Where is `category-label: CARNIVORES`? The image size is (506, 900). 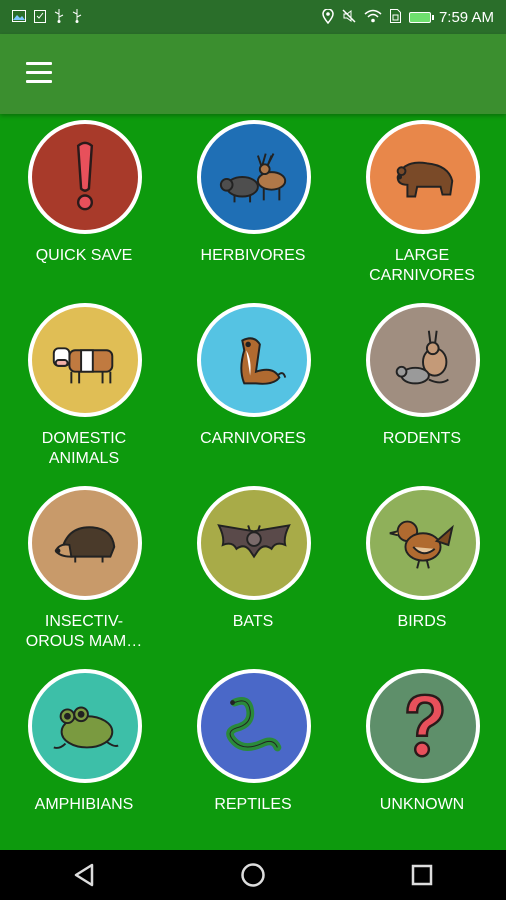 category-label: CARNIVORES is located at coordinates (253, 438).